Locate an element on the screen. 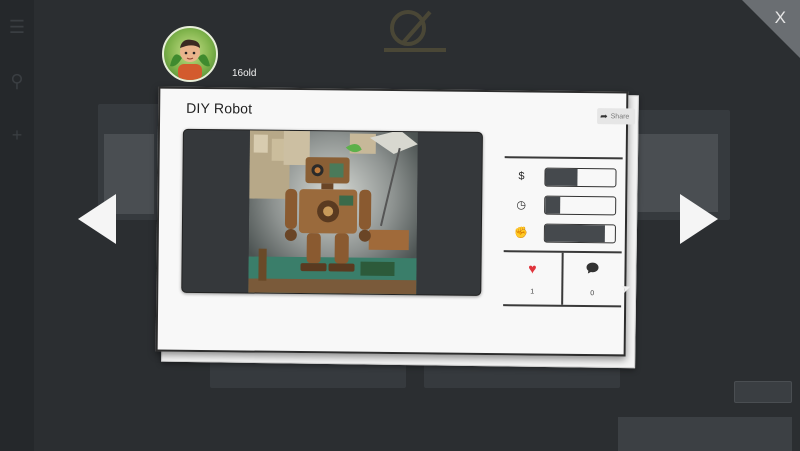  media-frame is located at coordinates (332, 212).